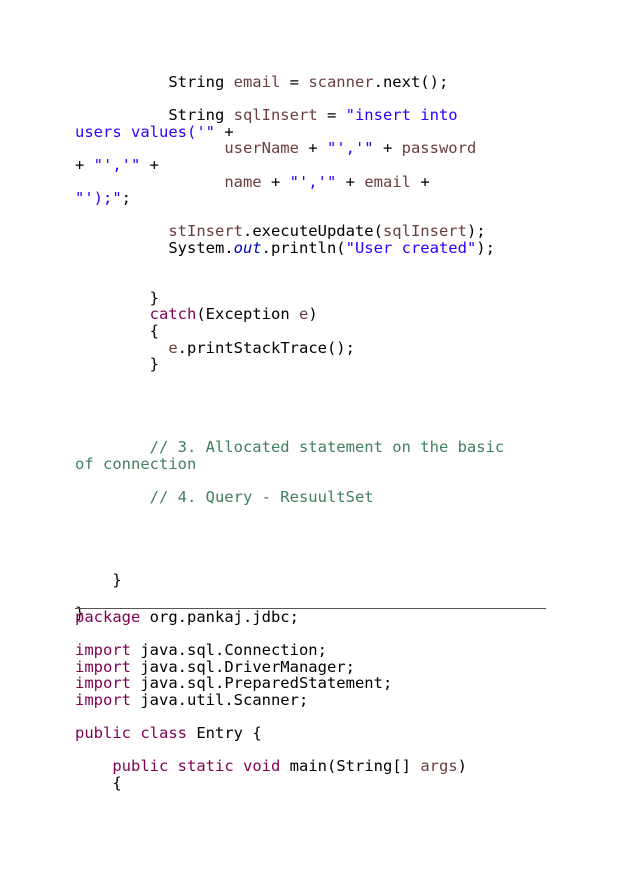 The height and width of the screenshot is (877, 619). I want to click on code-token: ), so click(313, 314).